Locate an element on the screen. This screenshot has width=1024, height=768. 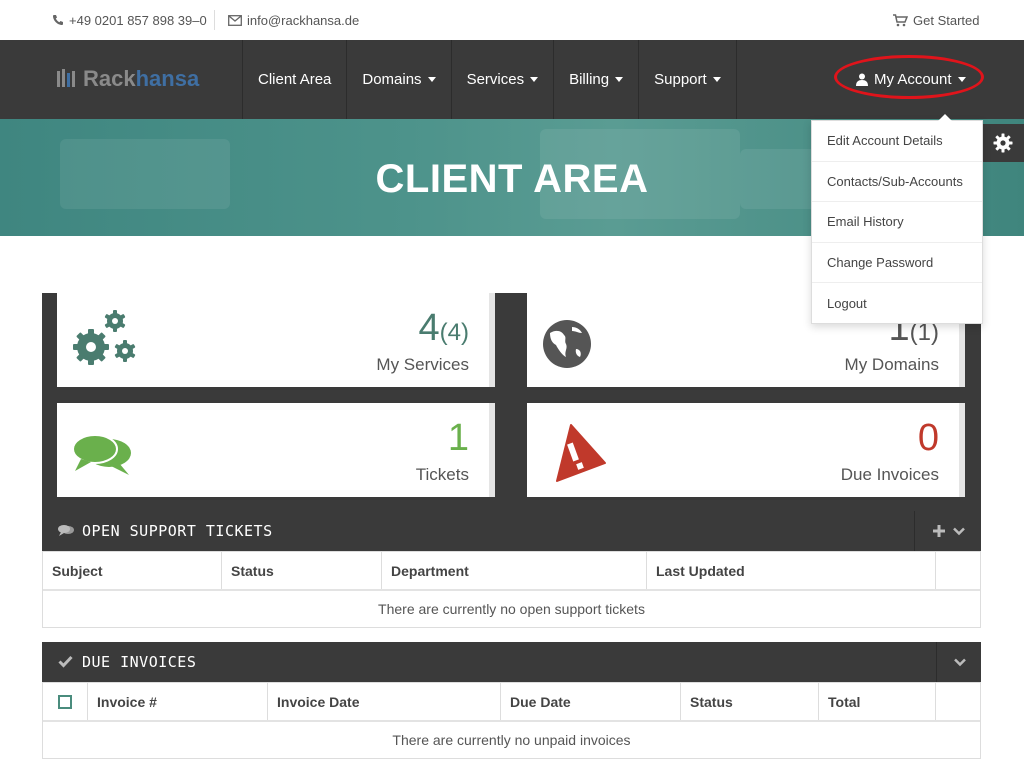
due-invoices-title: DUE INVOICES is located at coordinates (139, 662).